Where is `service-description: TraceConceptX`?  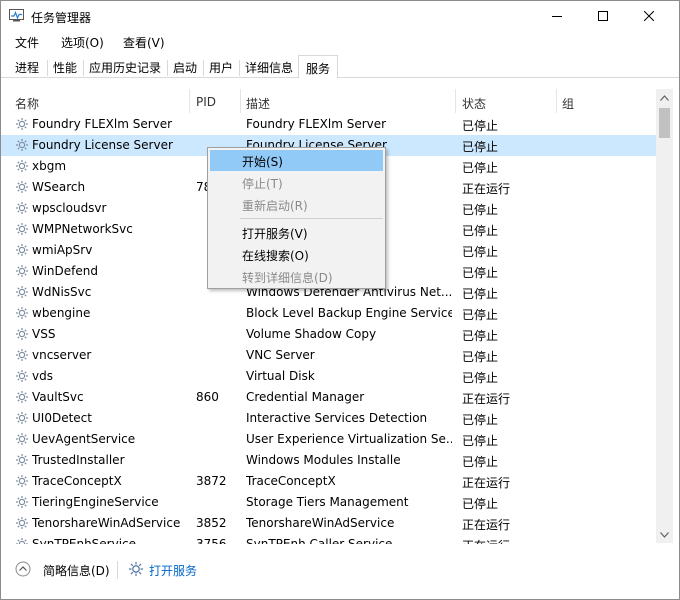
service-description: TraceConceptX is located at coordinates (291, 481).